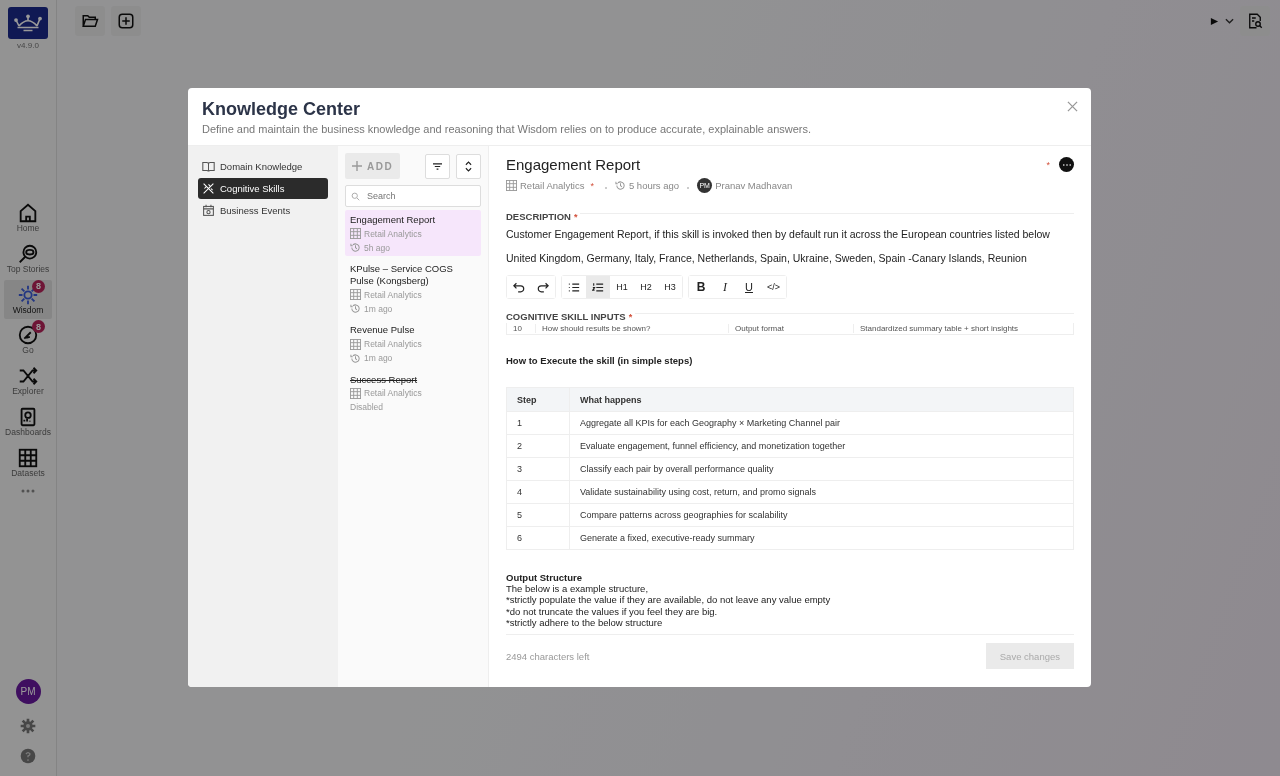 This screenshot has height=776, width=1280. I want to click on output-text-line: *do not truncate the values if you feel they are big., so click(612, 611).